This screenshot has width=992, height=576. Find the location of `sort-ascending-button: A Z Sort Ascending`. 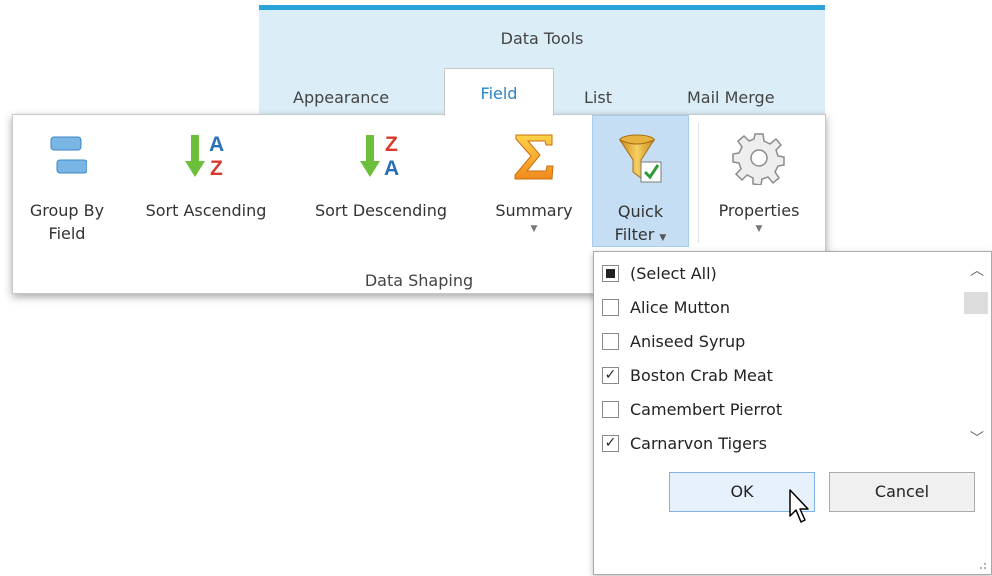

sort-ascending-button: A Z Sort Ascending is located at coordinates (206, 181).